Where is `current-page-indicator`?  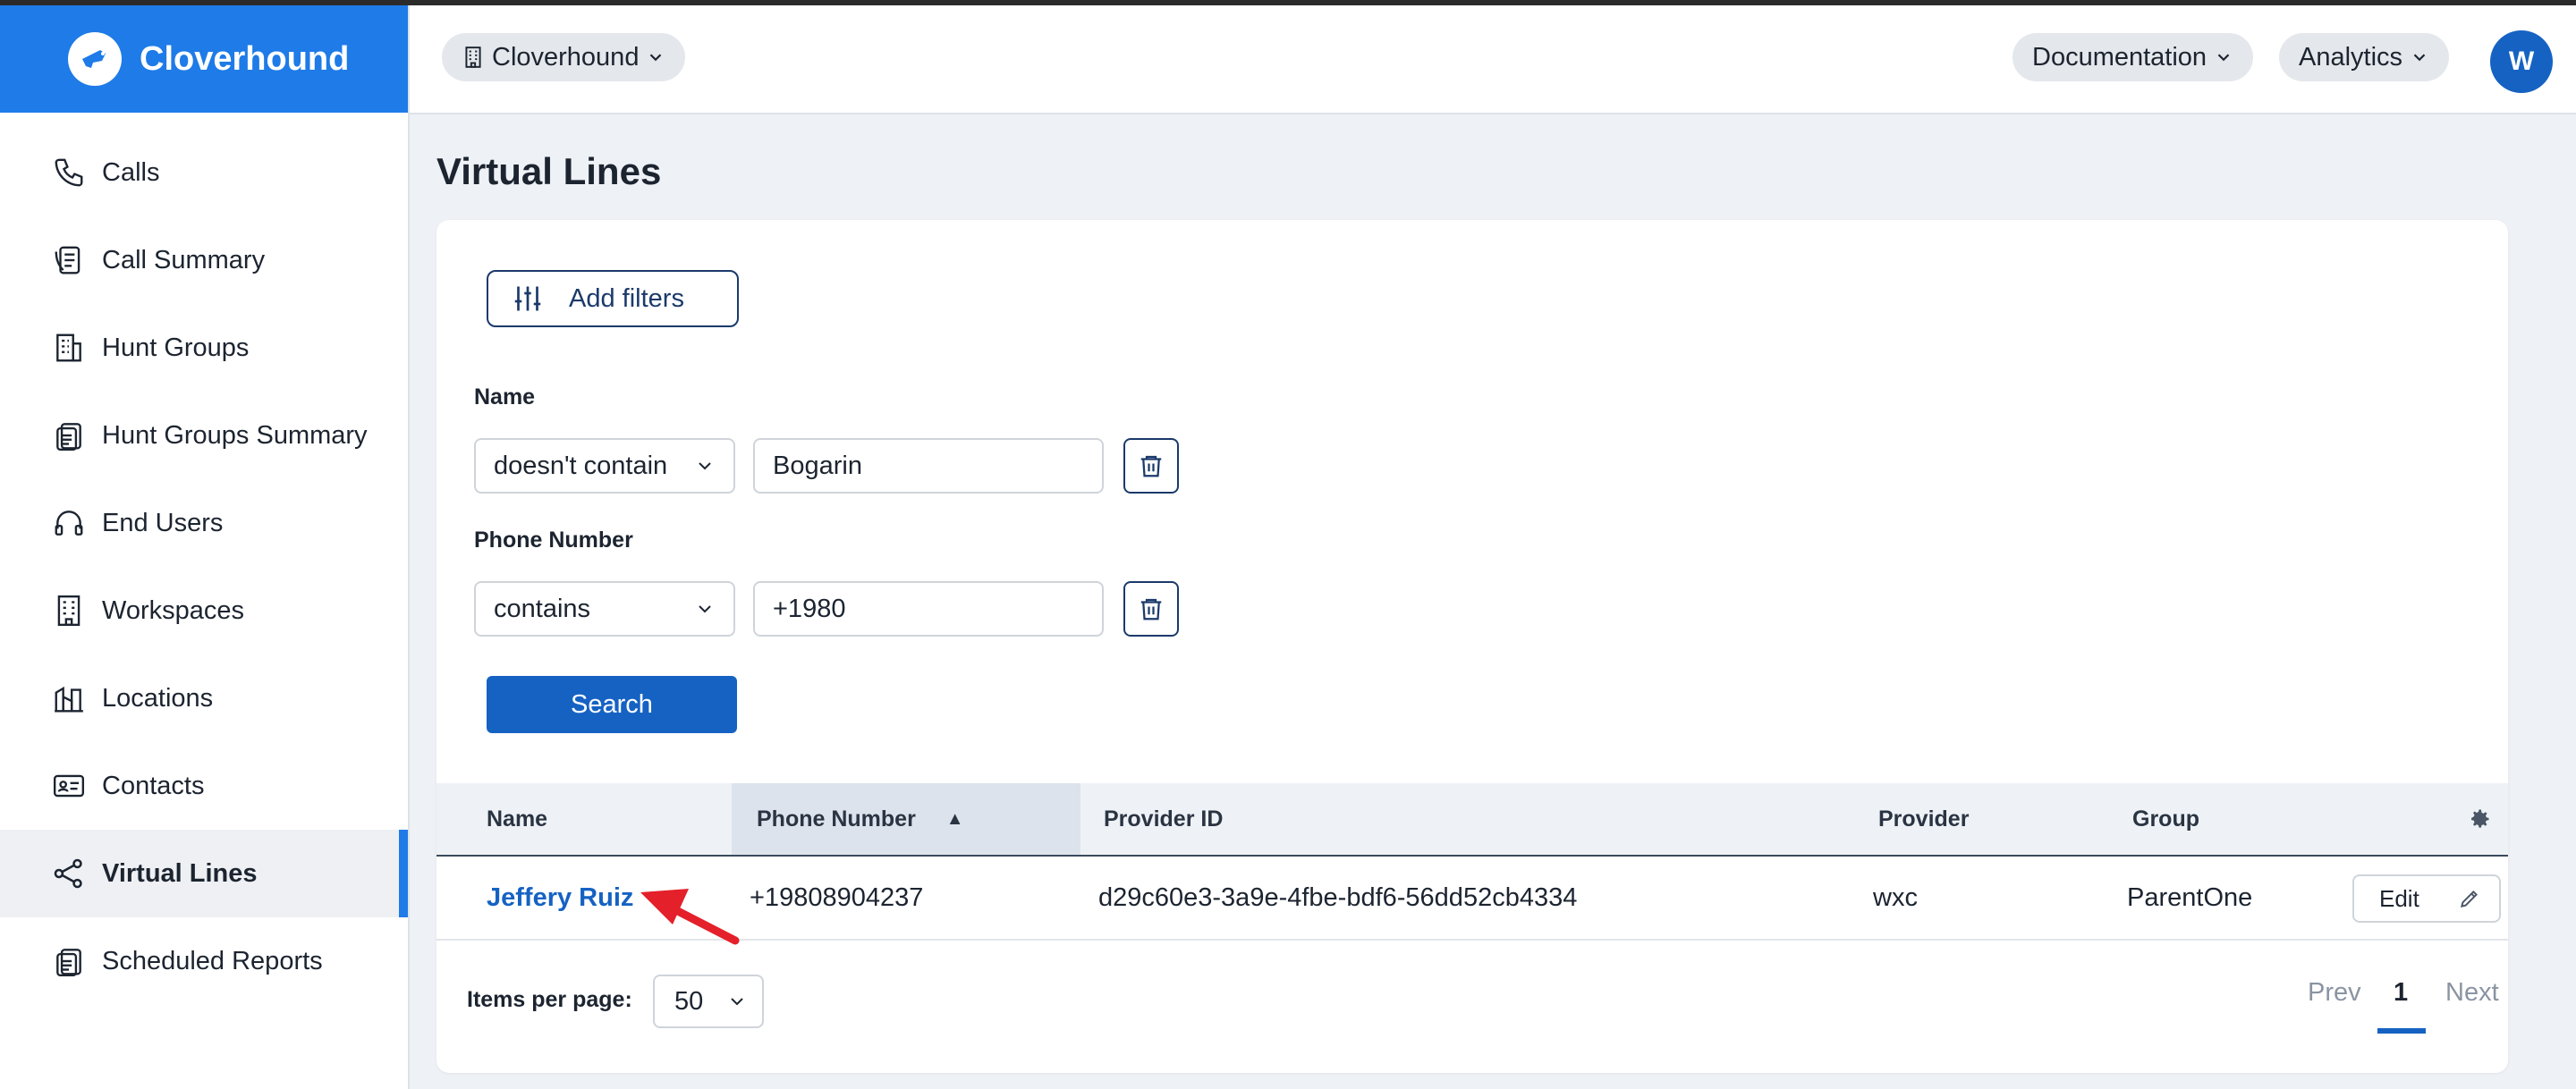
current-page-indicator is located at coordinates (2401, 1031).